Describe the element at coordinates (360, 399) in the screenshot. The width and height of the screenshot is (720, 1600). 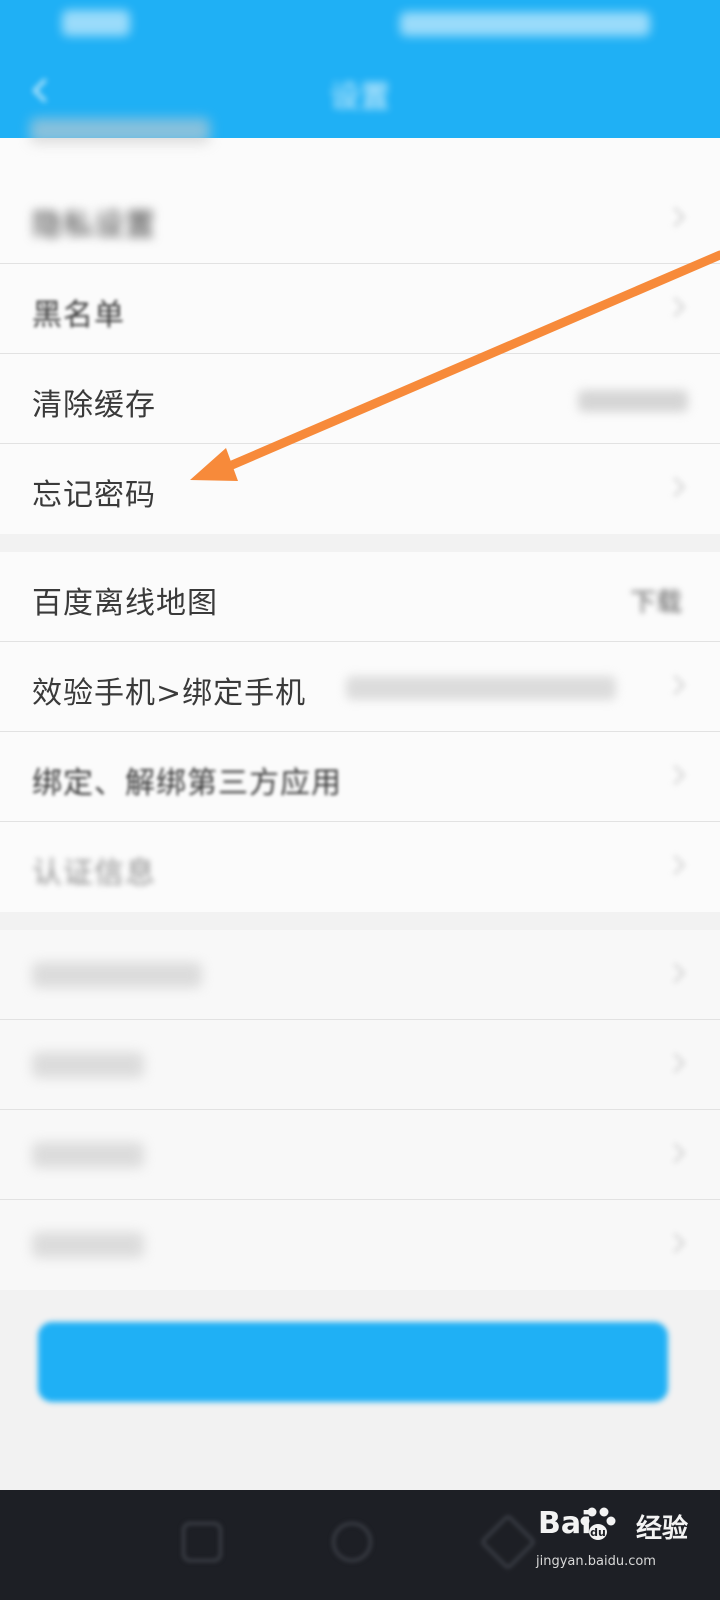
I see `settings-row-clear-cache: 清除缓存` at that location.